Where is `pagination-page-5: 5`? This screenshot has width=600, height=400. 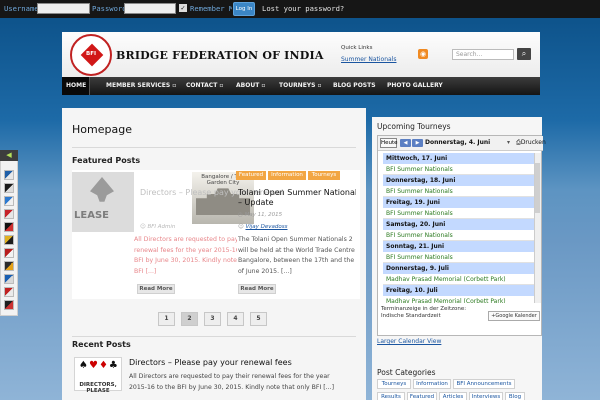
pagination-page-5: 5 is located at coordinates (258, 319).